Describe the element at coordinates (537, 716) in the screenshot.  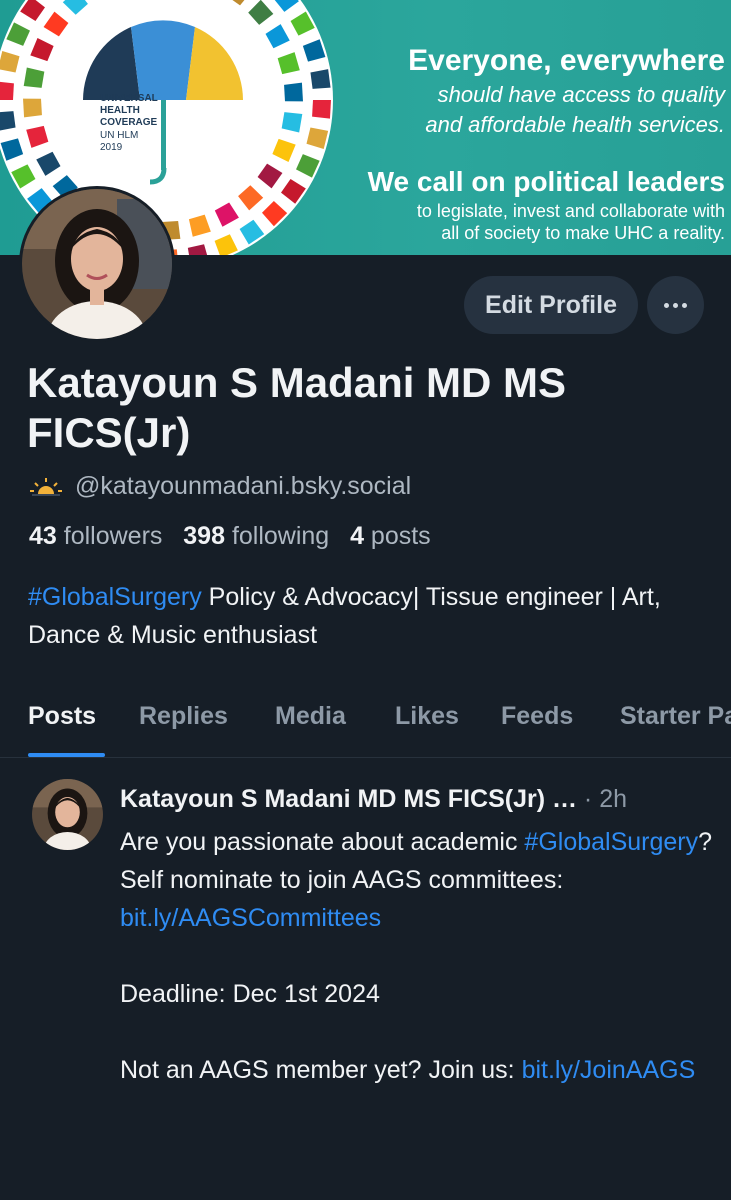
I see `tab-feeds: Feeds` at that location.